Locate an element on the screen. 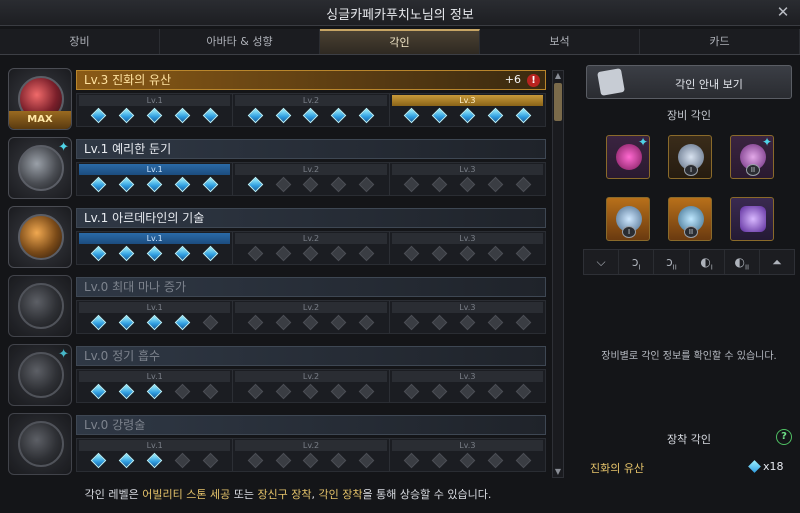  necklace-slot: ✦ is located at coordinates (628, 157).